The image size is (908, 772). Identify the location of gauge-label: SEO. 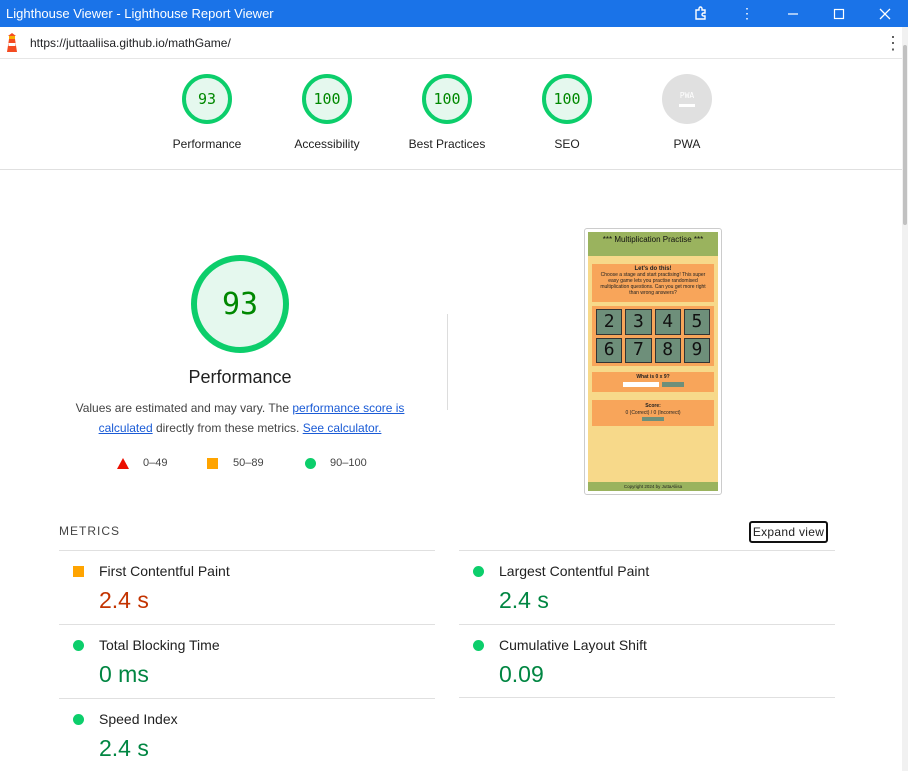
(567, 144).